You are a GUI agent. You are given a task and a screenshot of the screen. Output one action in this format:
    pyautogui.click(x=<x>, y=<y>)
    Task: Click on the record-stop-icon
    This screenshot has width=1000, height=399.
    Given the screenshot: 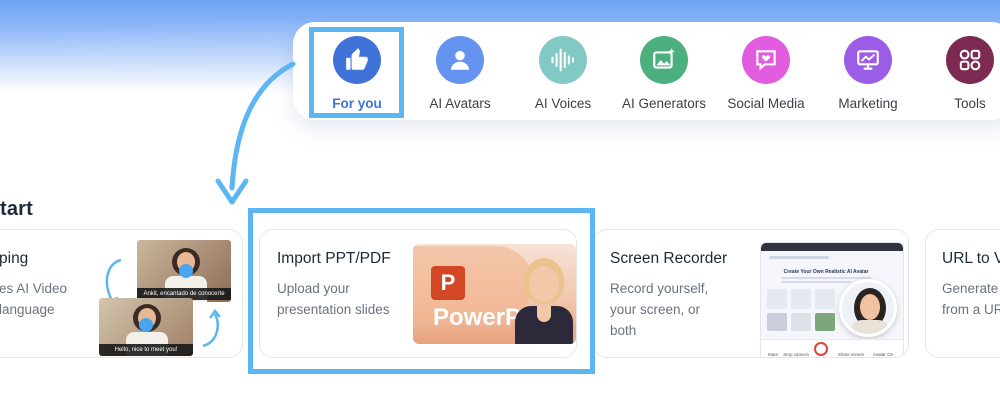 What is the action you would take?
    pyautogui.click(x=821, y=349)
    